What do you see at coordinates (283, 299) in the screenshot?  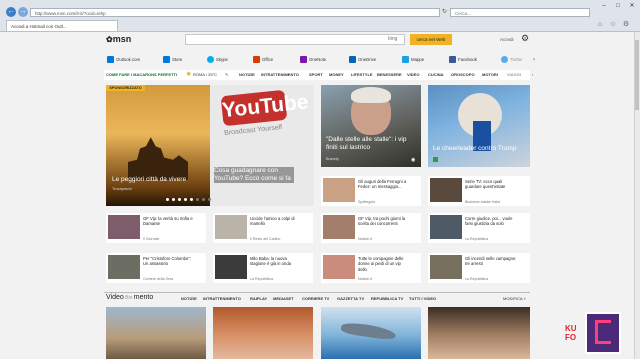 I see `video-nav-mediaset: MEDIASET` at bounding box center [283, 299].